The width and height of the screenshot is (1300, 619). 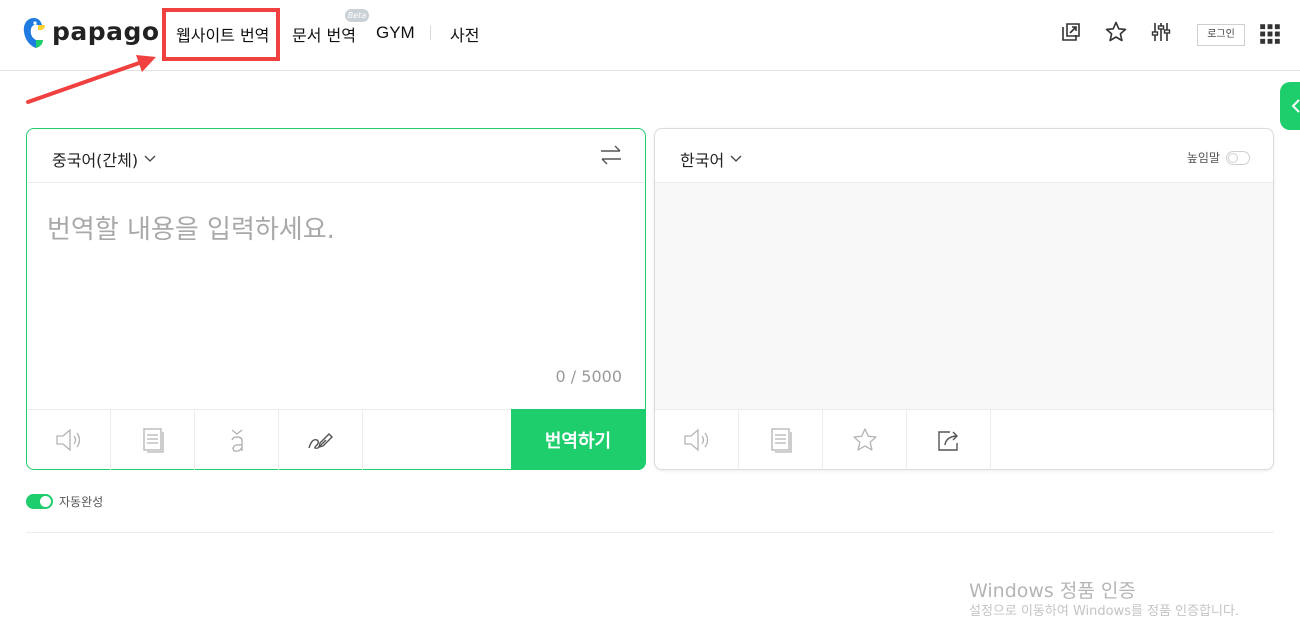 I want to click on target-language-label: 한국어, so click(x=702, y=160).